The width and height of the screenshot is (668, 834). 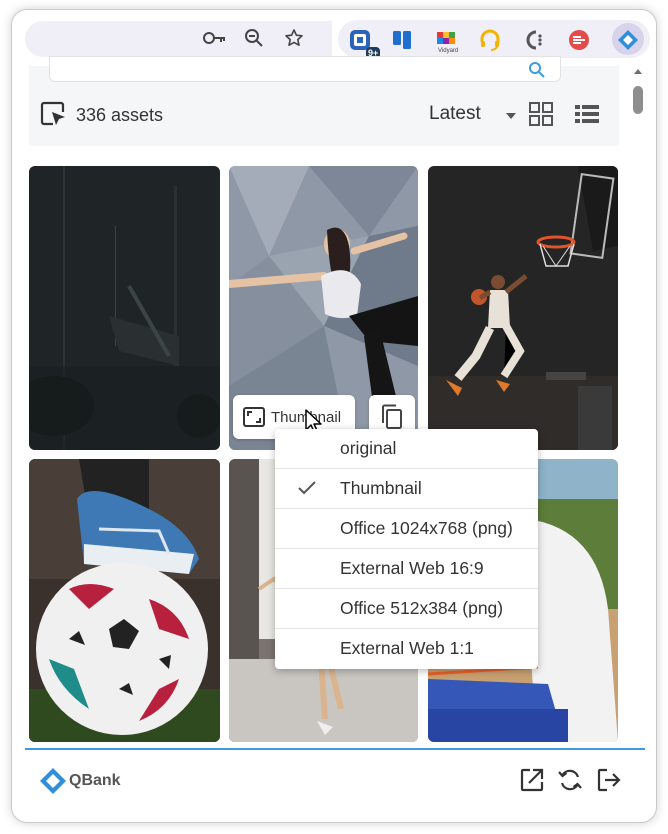 What do you see at coordinates (426, 528) in the screenshot?
I see `menu-item-label: Office 1024x768 (png)` at bounding box center [426, 528].